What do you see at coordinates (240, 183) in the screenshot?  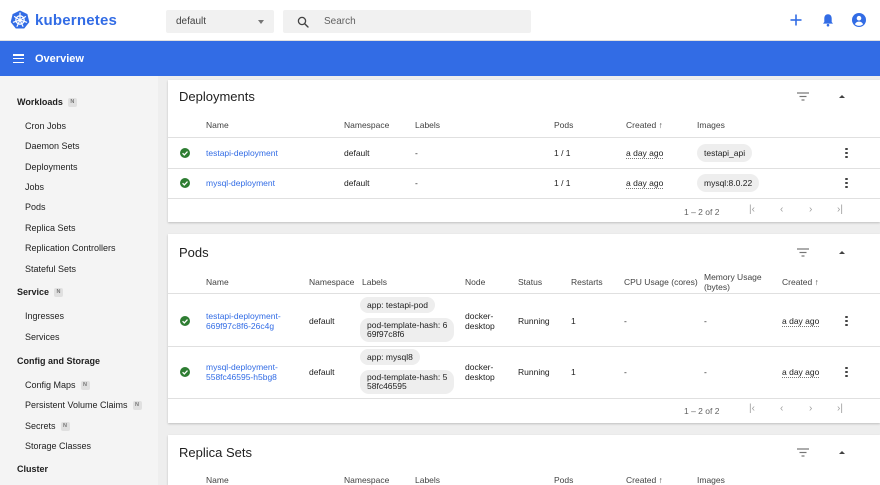 I see `deployment-name-link: mysql-deployment` at bounding box center [240, 183].